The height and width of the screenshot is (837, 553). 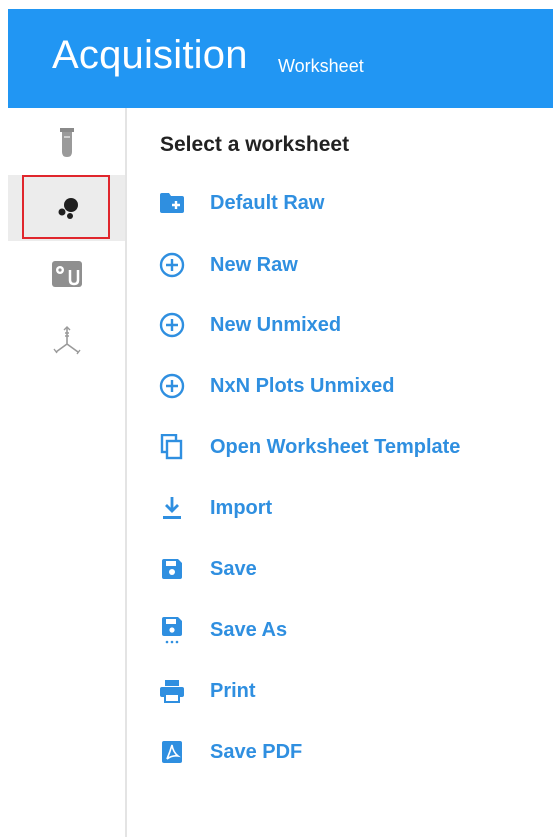 What do you see at coordinates (172, 569) in the screenshot?
I see `save-icon` at bounding box center [172, 569].